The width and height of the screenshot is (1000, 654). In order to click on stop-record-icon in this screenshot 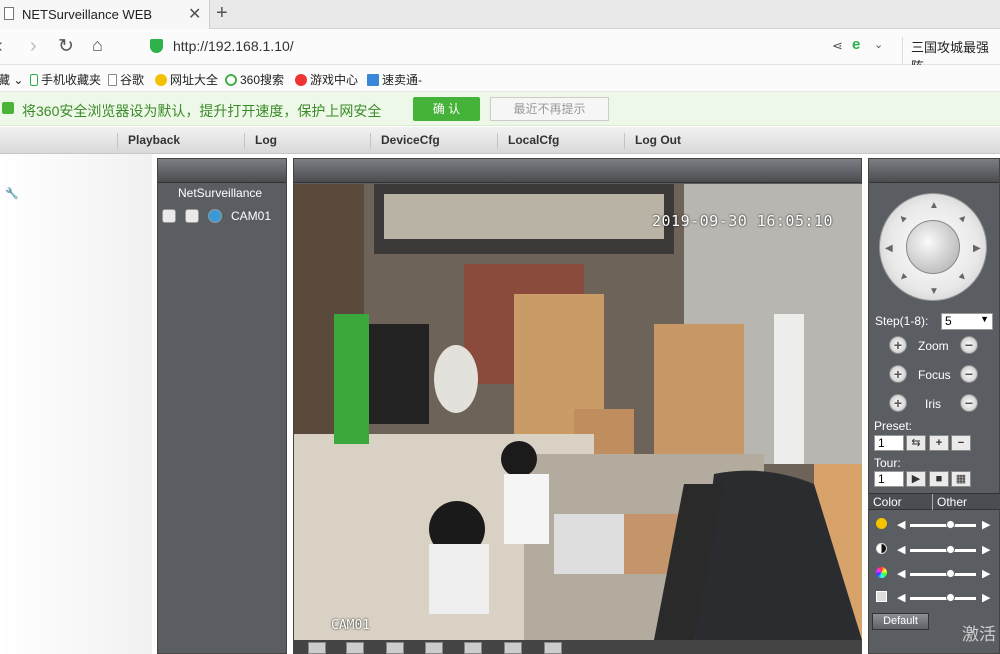, I will do `click(169, 216)`.